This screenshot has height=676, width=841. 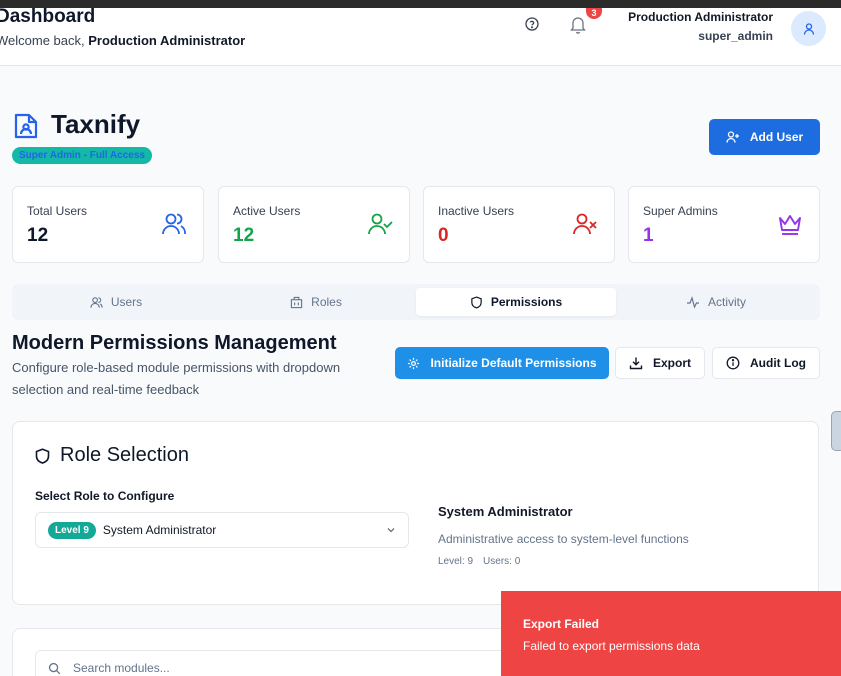 I want to click on tab-label: Roles, so click(x=326, y=302).